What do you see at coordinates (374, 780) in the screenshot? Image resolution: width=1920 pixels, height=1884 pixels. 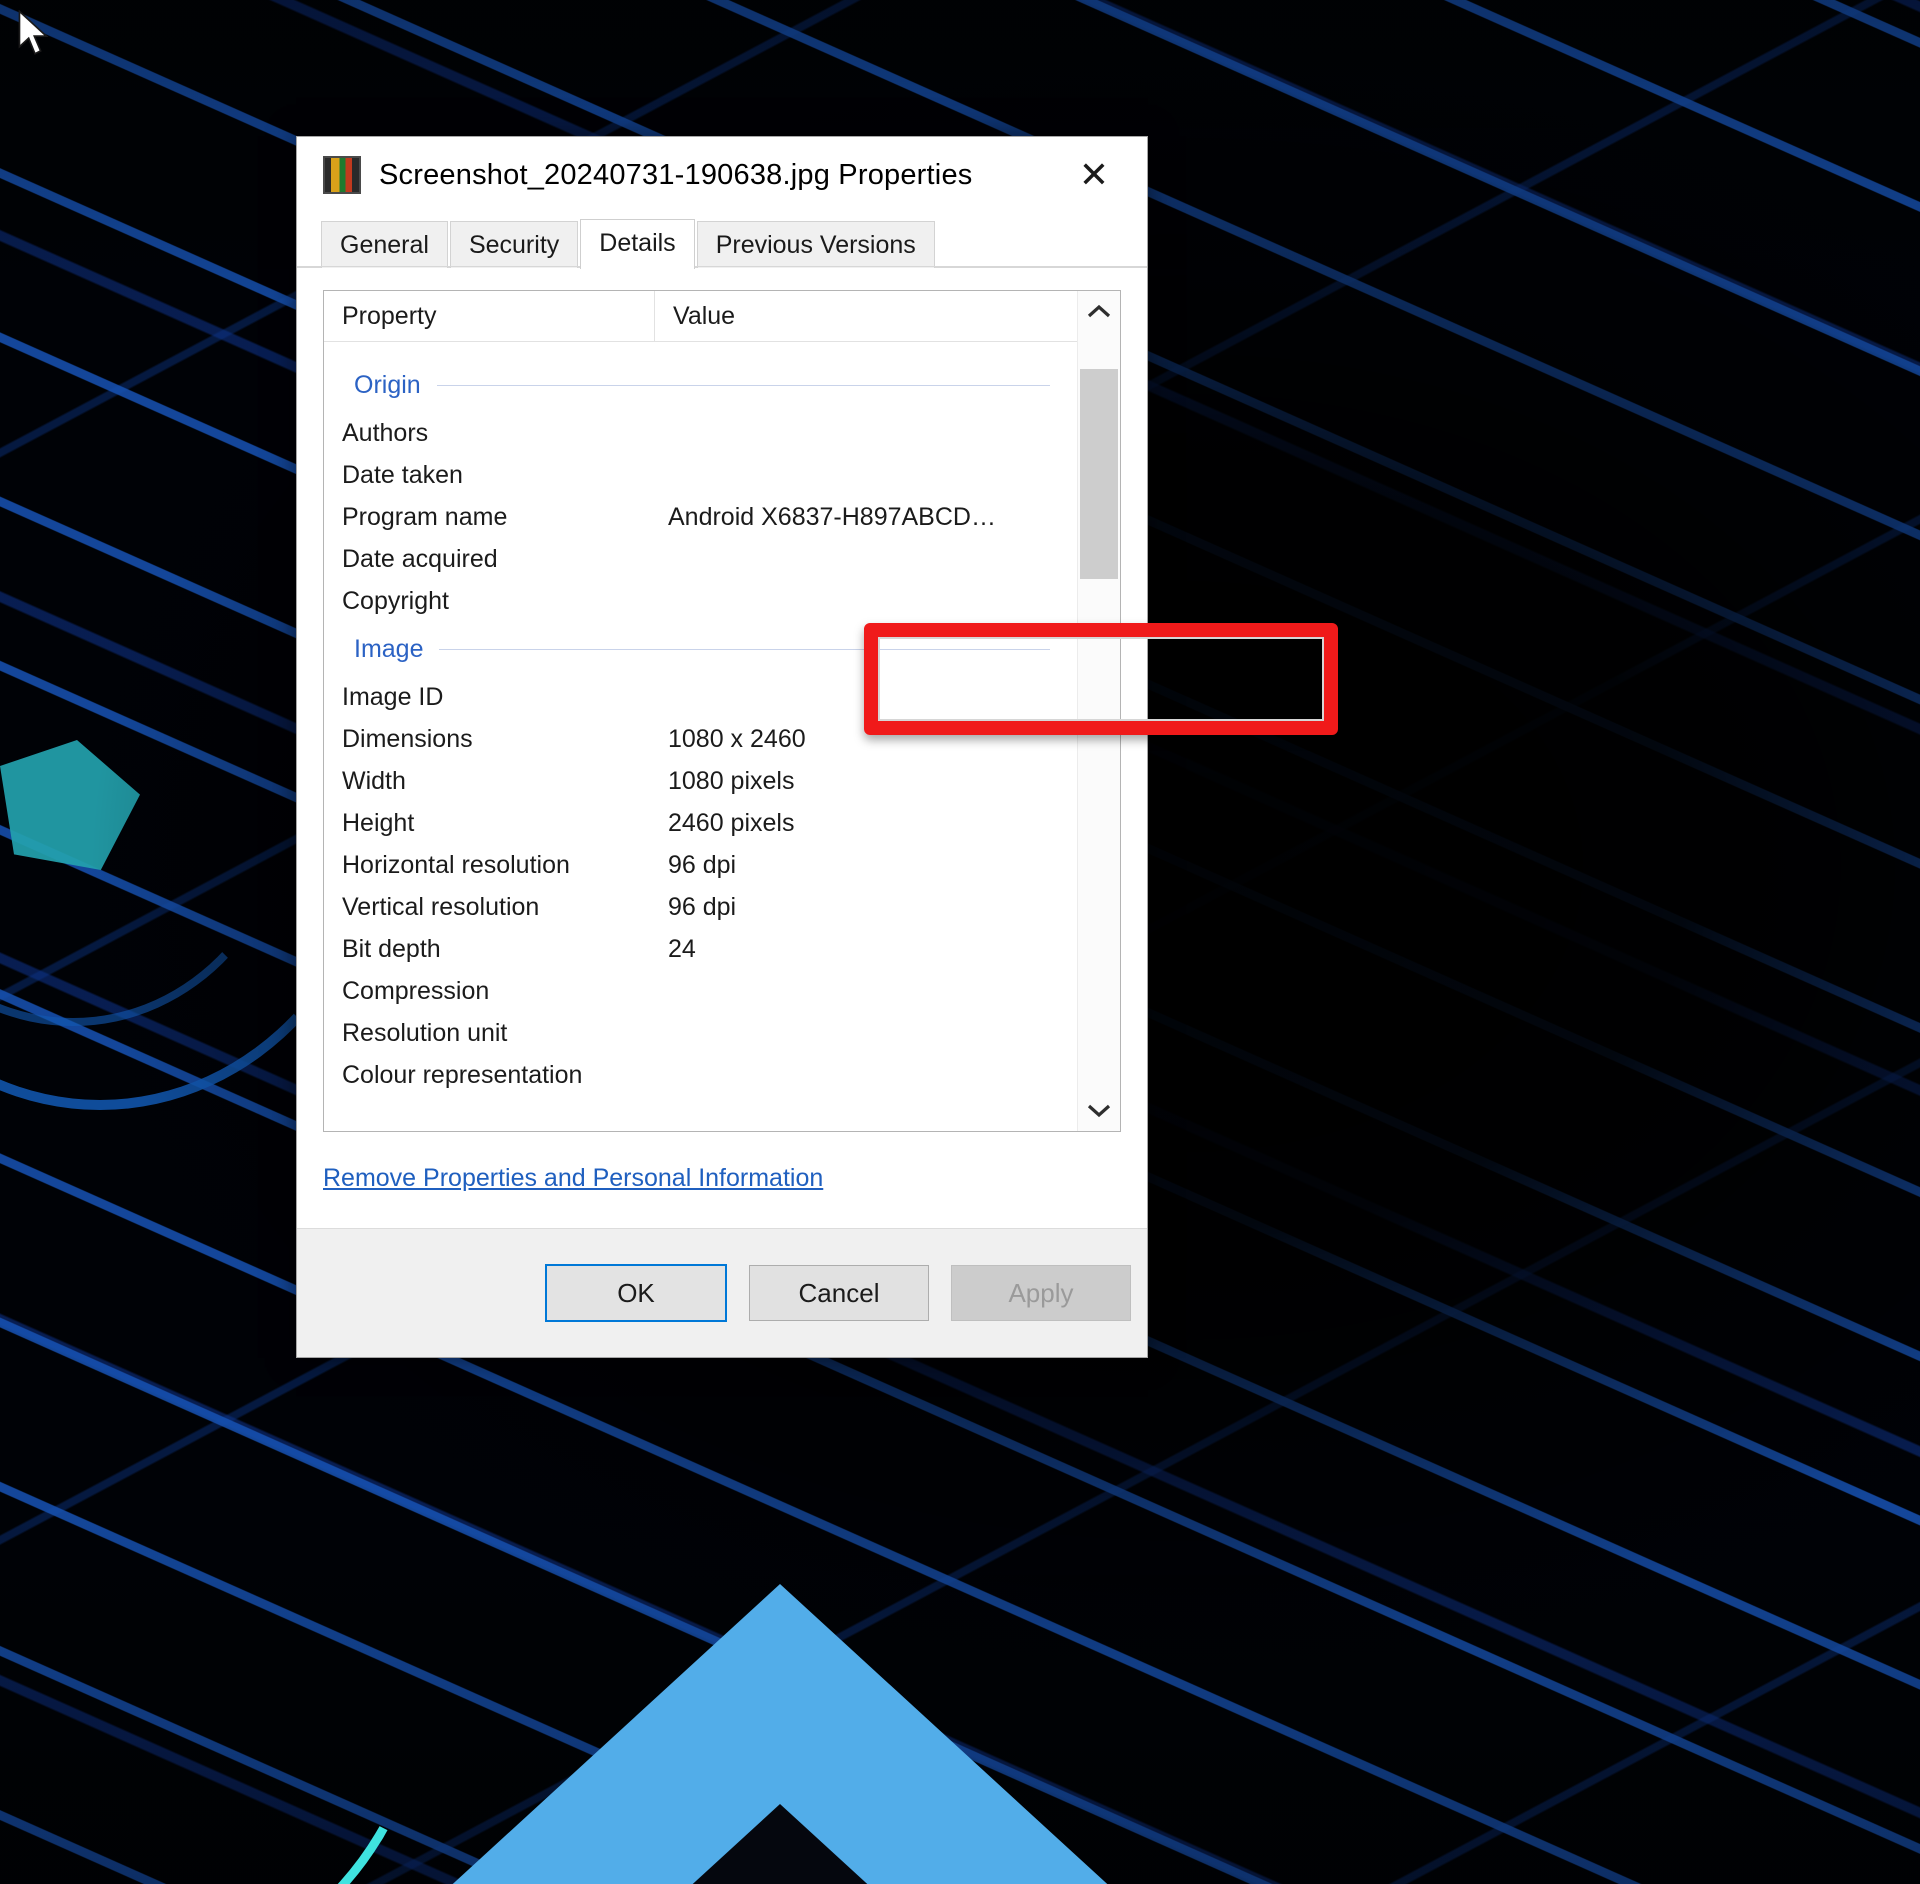 I see `property-name: Width` at bounding box center [374, 780].